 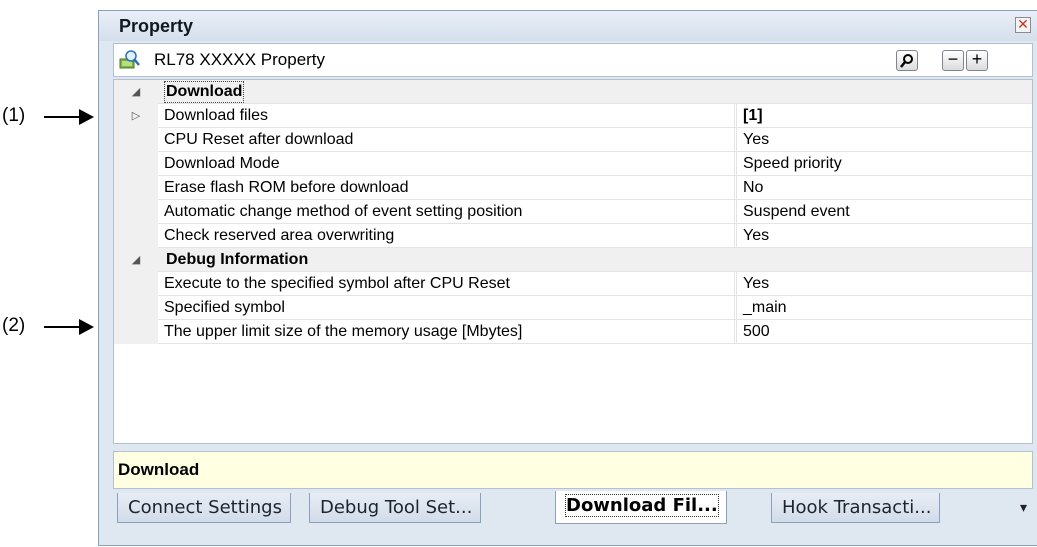 What do you see at coordinates (753, 331) in the screenshot?
I see `property-value: 500` at bounding box center [753, 331].